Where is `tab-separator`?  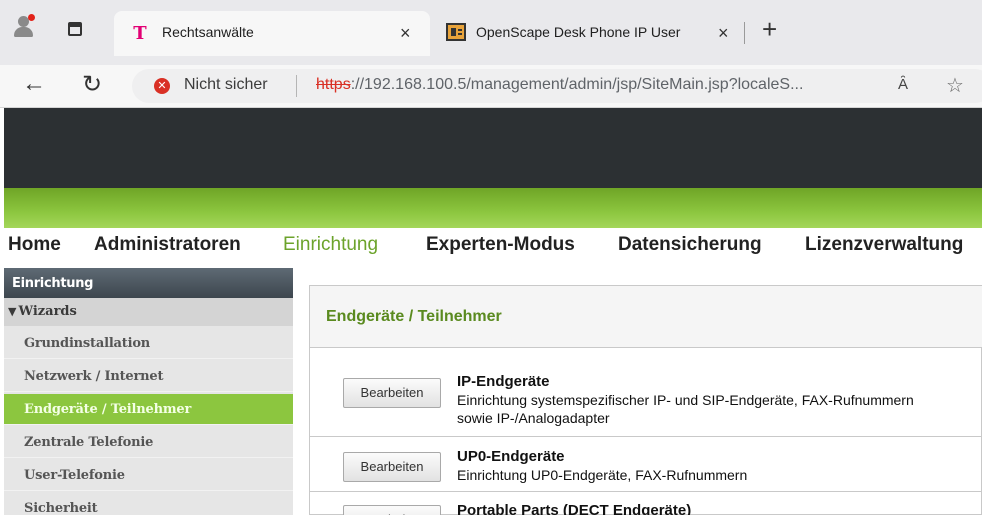
tab-separator is located at coordinates (744, 33).